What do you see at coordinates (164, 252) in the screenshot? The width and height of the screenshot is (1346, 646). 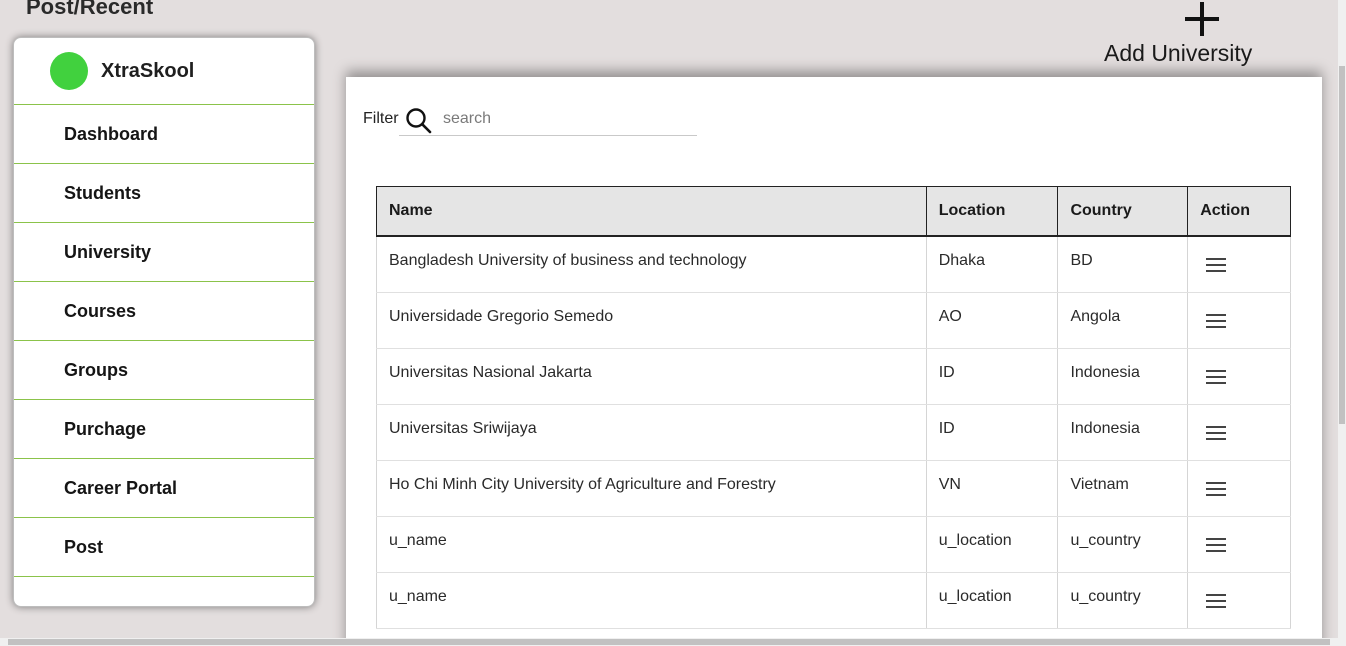 I see `sidebar-item-university: University` at bounding box center [164, 252].